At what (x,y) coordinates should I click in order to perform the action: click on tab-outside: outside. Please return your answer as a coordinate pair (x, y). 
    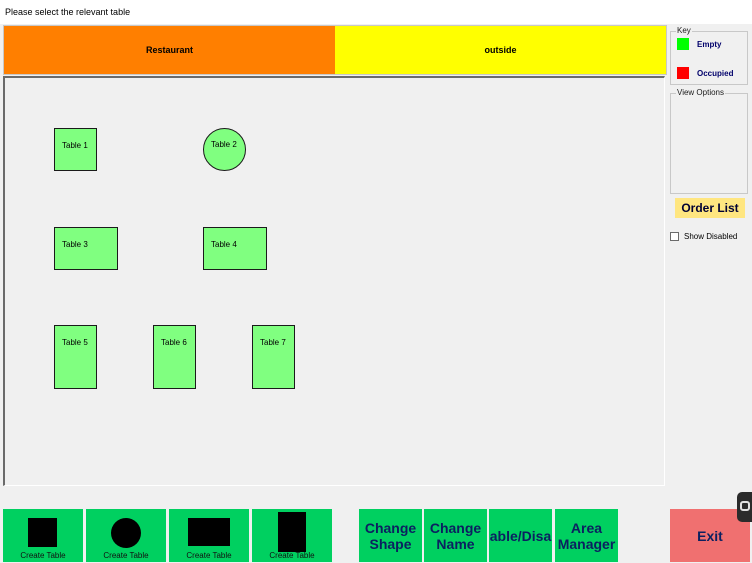
    Looking at the image, I should click on (500, 50).